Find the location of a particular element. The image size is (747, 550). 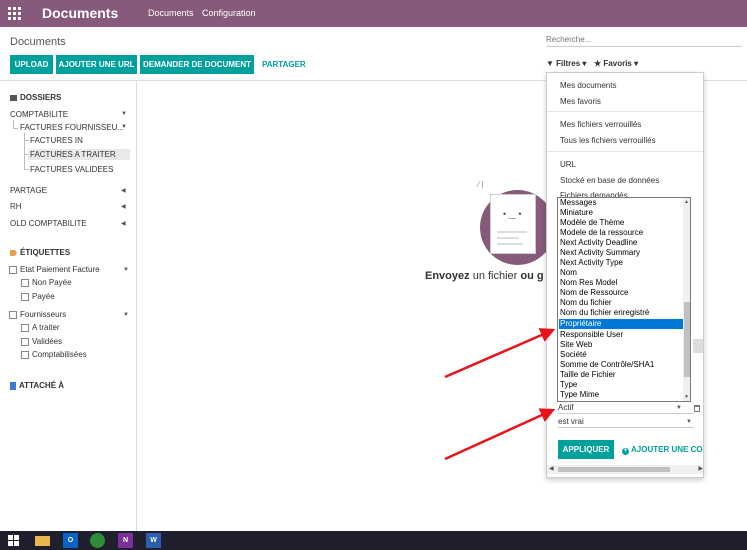

onenote-icon: N is located at coordinates (125, 540).